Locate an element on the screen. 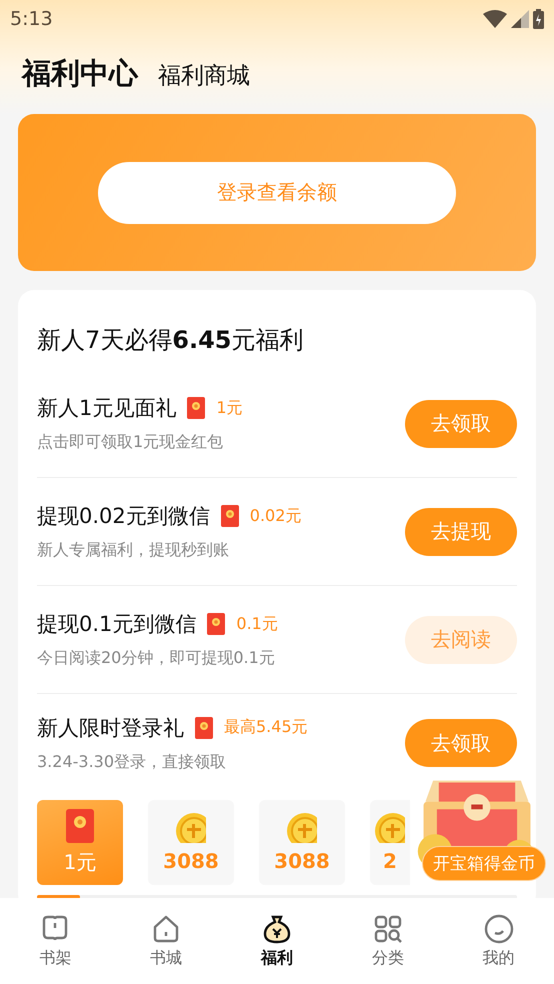 The width and height of the screenshot is (554, 984). battery-icon is located at coordinates (538, 19).